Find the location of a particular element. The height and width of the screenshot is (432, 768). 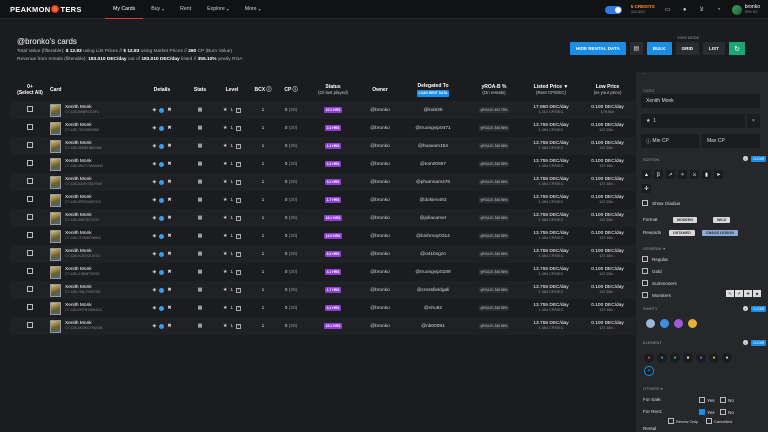

delegated-link: @tom00957 is located at coordinates (433, 164).